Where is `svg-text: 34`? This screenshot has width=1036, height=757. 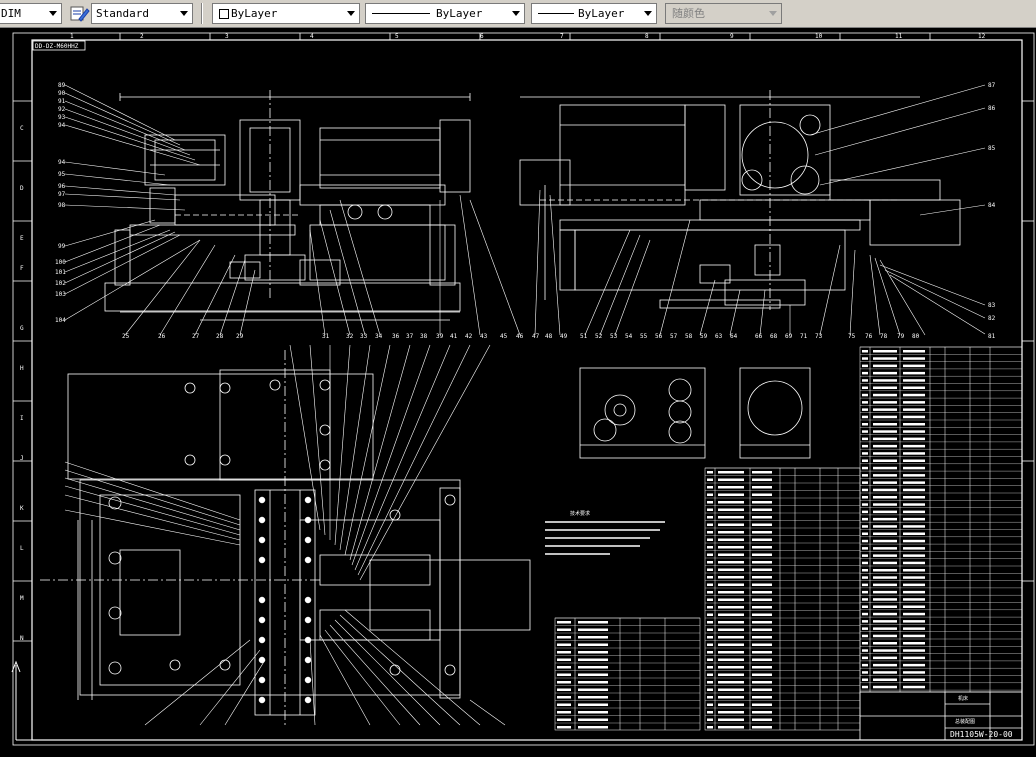
svg-text: 34 is located at coordinates (379, 336).